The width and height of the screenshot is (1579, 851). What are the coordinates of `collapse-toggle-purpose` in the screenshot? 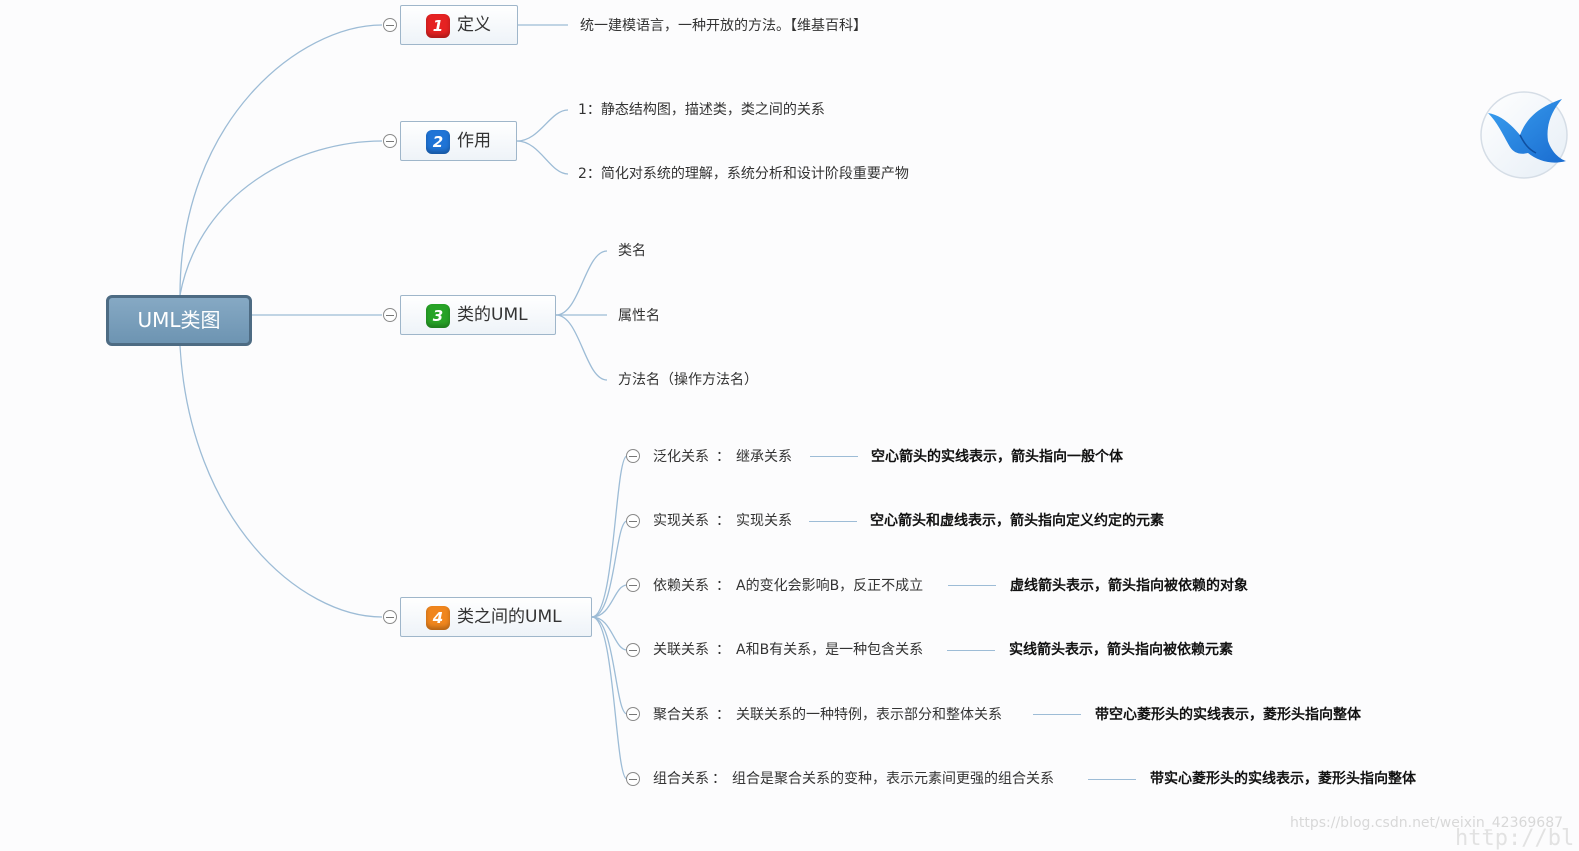 It's located at (390, 141).